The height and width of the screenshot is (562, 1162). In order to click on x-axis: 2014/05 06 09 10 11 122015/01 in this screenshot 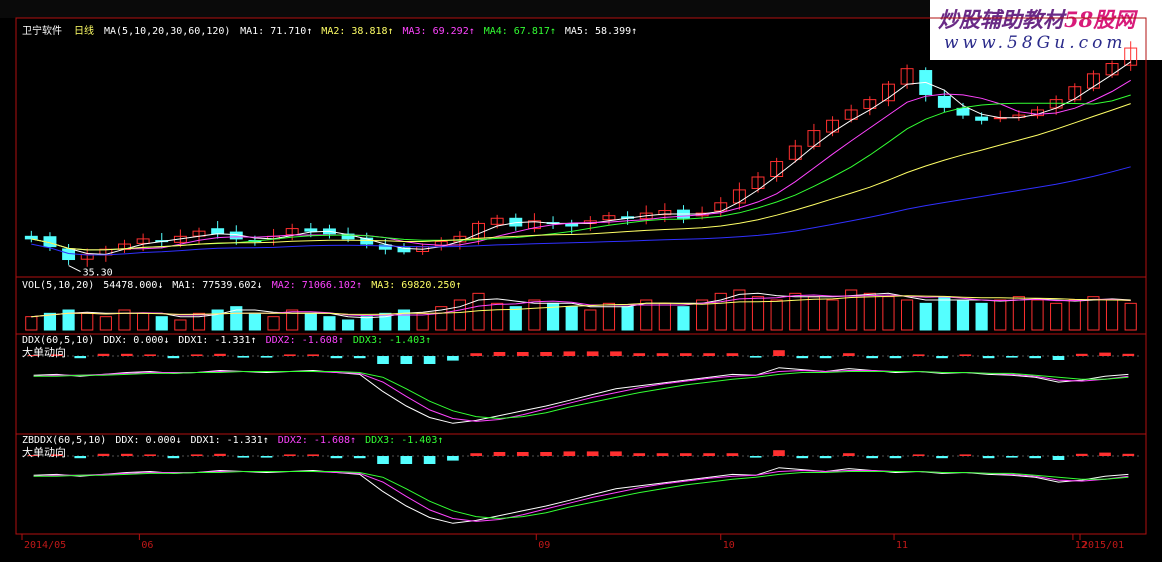, I will do `click(572, 542)`.